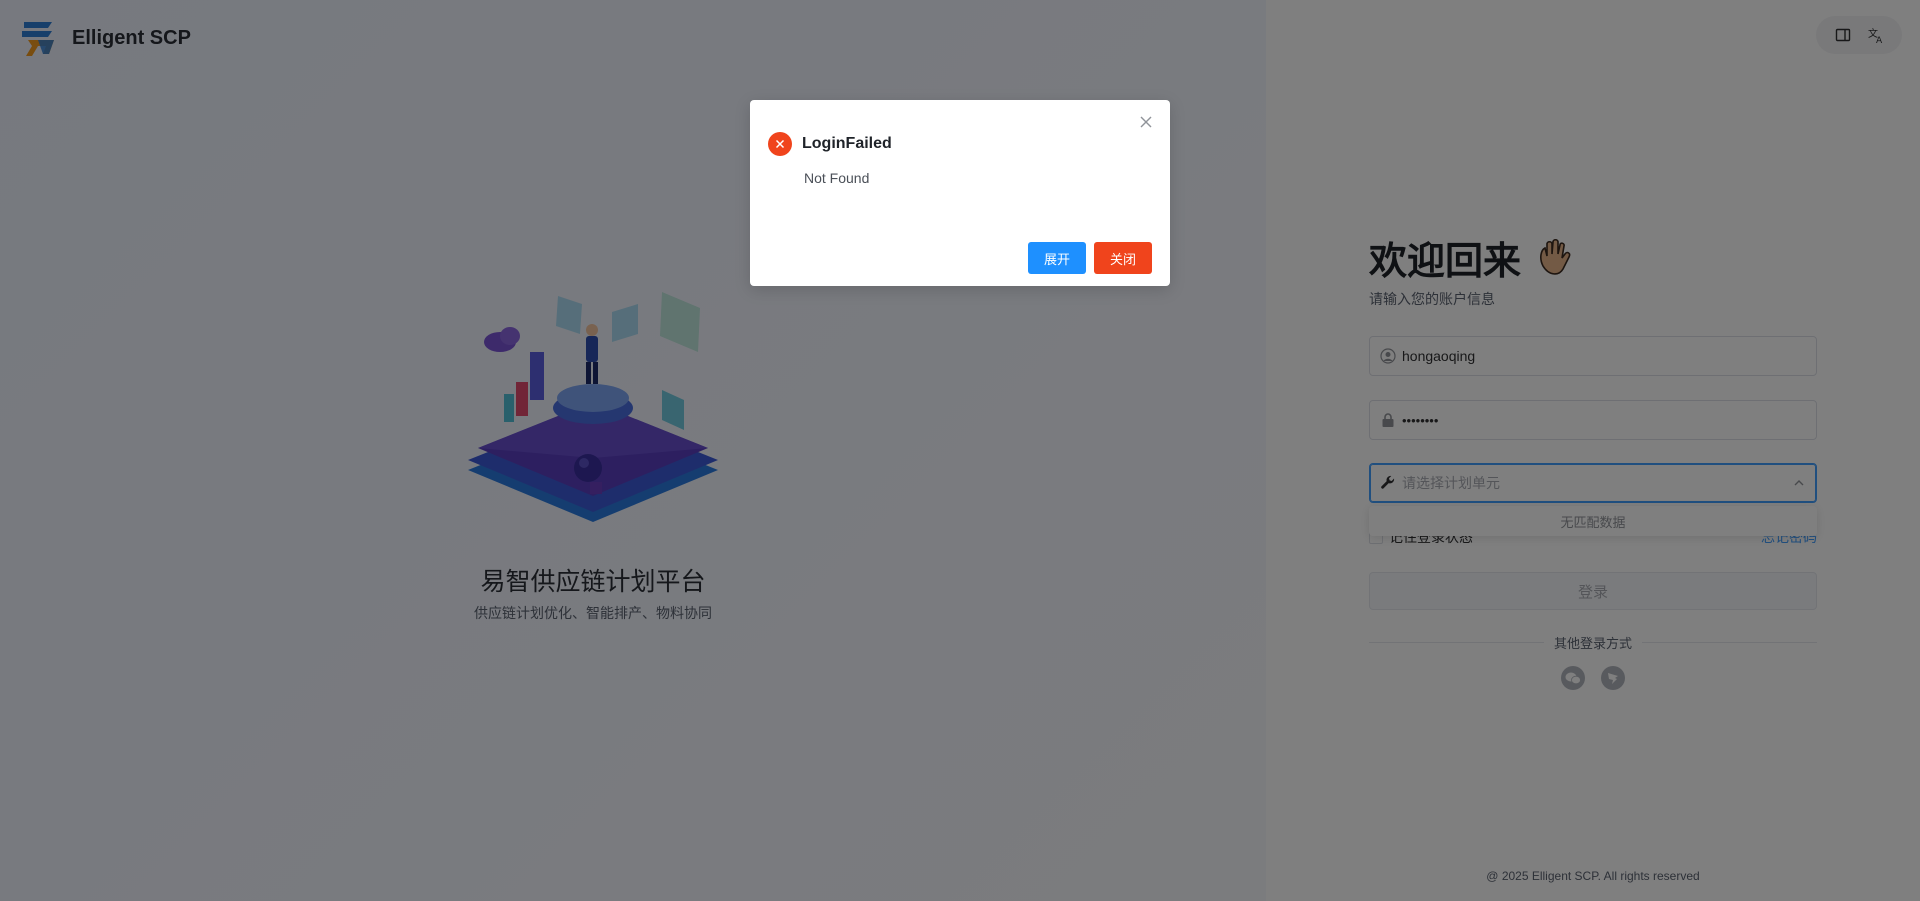  I want to click on dialog-header: LoginFailed, so click(830, 144).